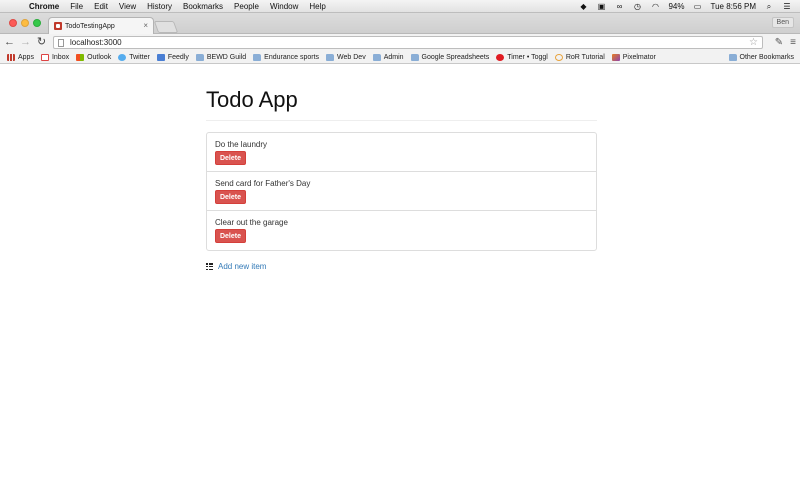 The width and height of the screenshot is (800, 500). What do you see at coordinates (585, 57) in the screenshot?
I see `bookmark-label: RoR Tutorial` at bounding box center [585, 57].